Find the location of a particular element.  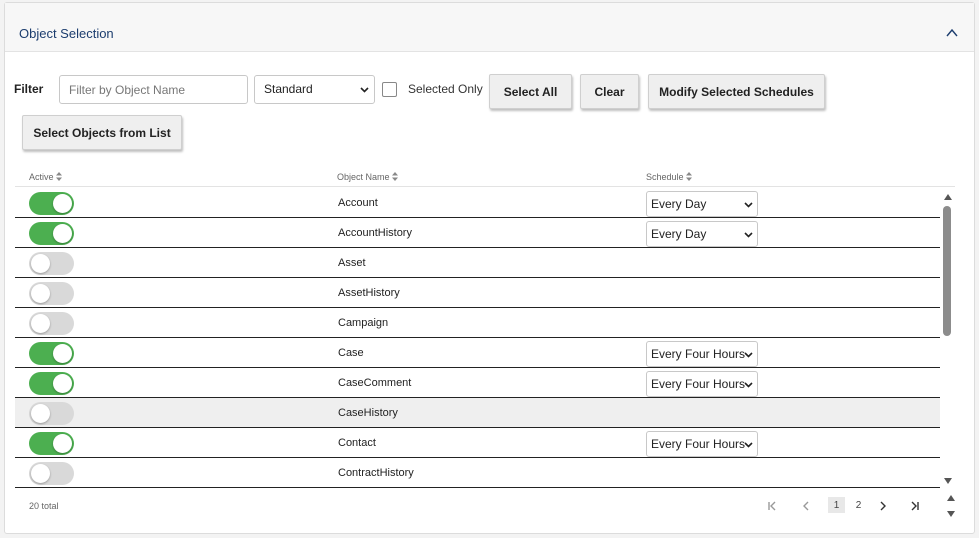

table-row: ContractHistory is located at coordinates (477, 473).